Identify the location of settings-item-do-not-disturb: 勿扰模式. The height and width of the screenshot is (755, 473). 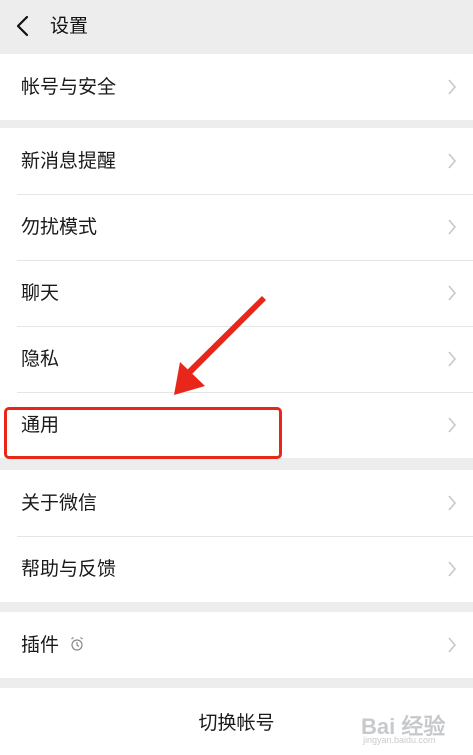
(236, 227).